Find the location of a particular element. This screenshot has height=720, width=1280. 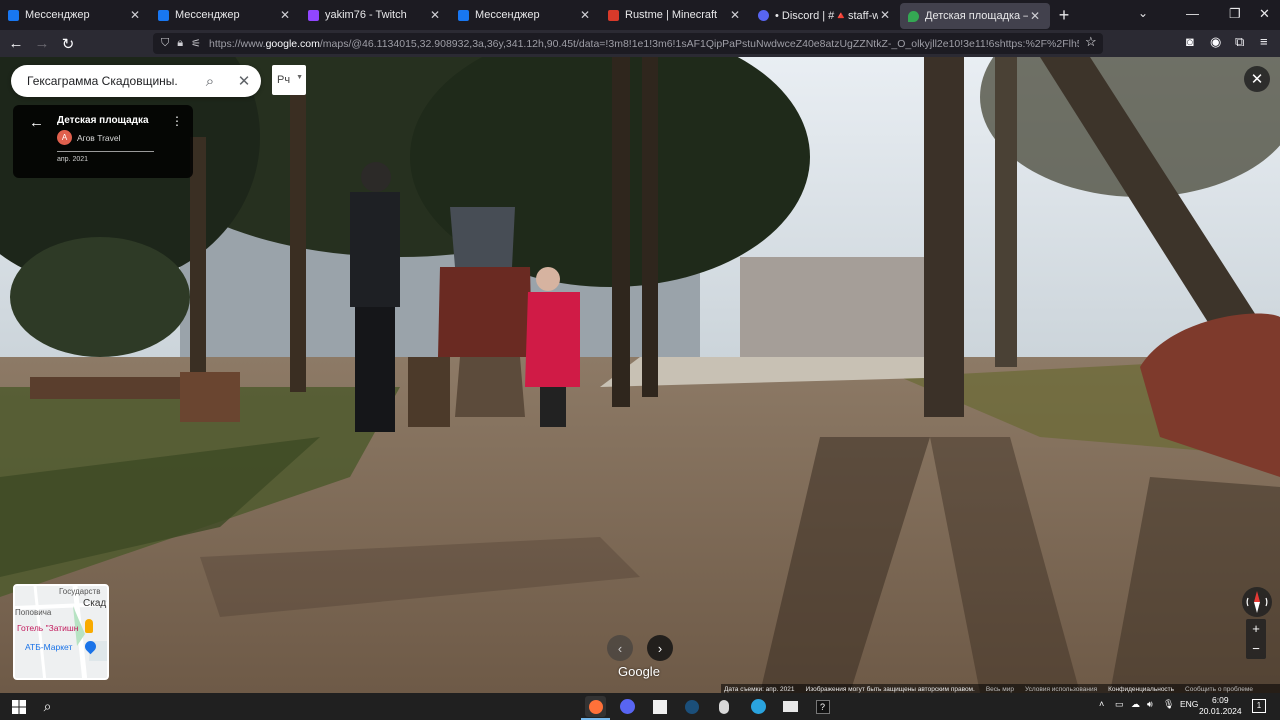

taskbar: ⌕ ? ˄ ▭ ☁ 🔊︎ 🎙︎ ENG 6:09 20.01.2024 1 is located at coordinates (640, 706).